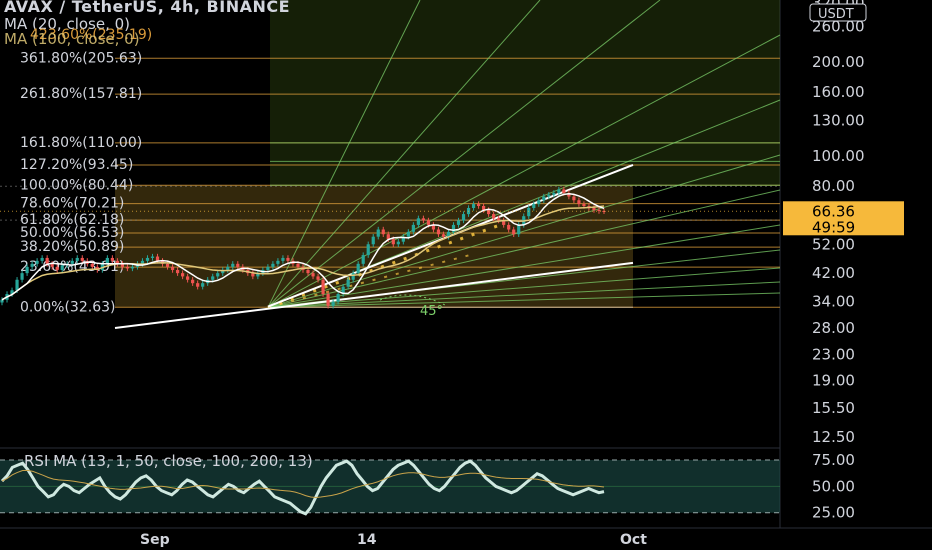 The image size is (932, 550). I want to click on price-scale-label: 34.00, so click(833, 302).